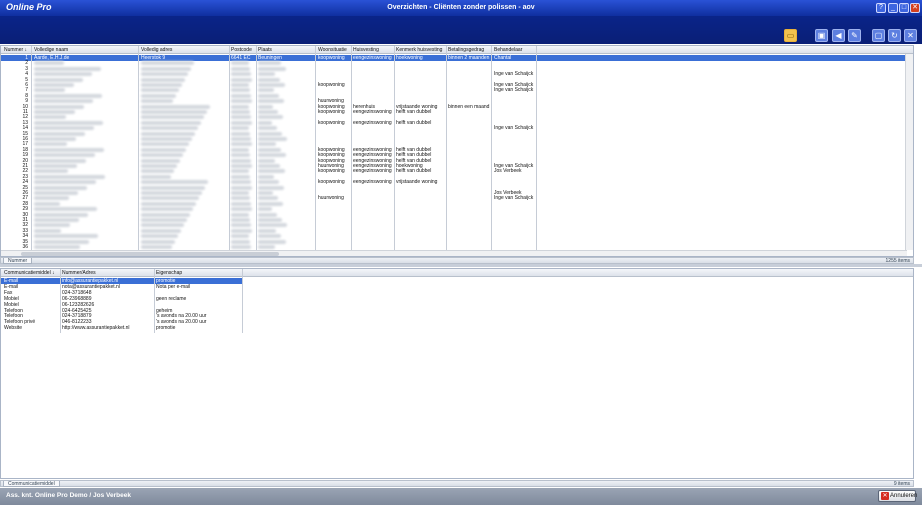  What do you see at coordinates (885, 496) in the screenshot?
I see `cancel-icon: ✕` at bounding box center [885, 496].